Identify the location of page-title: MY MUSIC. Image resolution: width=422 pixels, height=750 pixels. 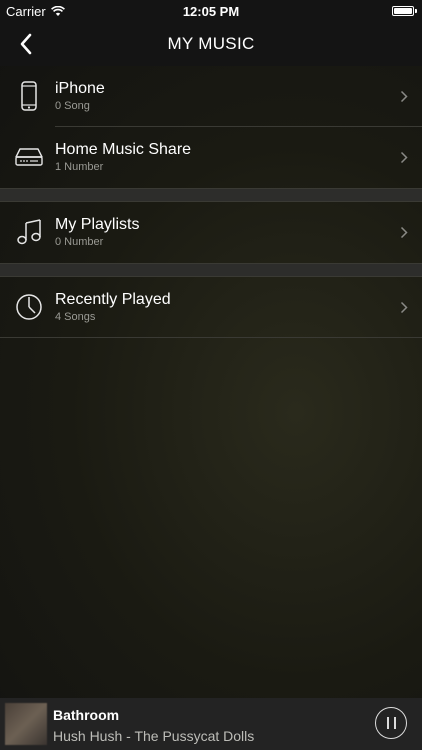
(211, 43).